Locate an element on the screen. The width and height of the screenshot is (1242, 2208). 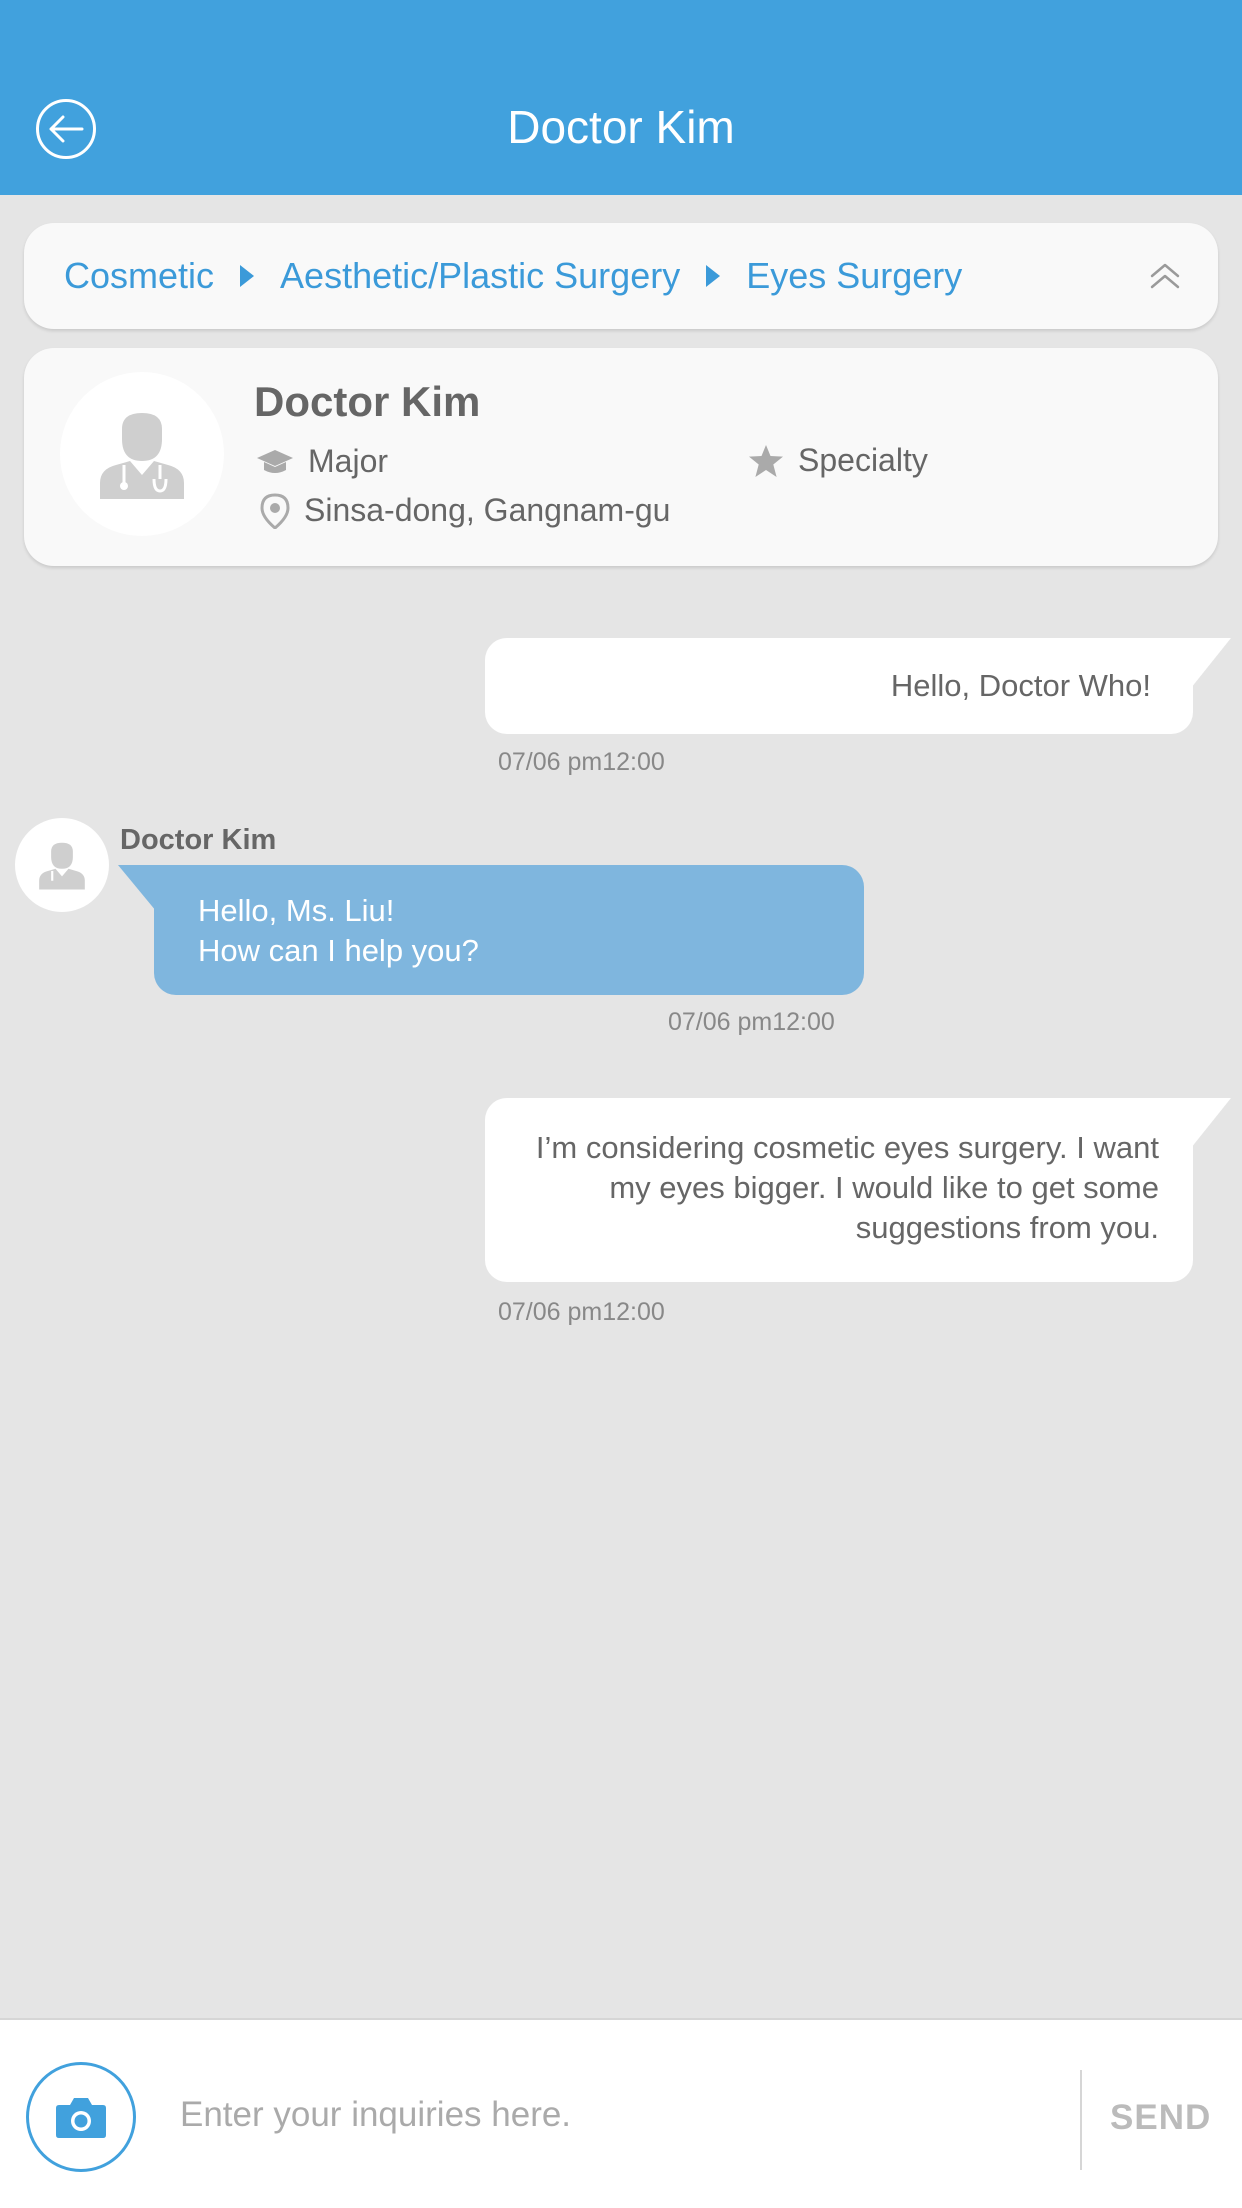
major-label: Major is located at coordinates (348, 461).